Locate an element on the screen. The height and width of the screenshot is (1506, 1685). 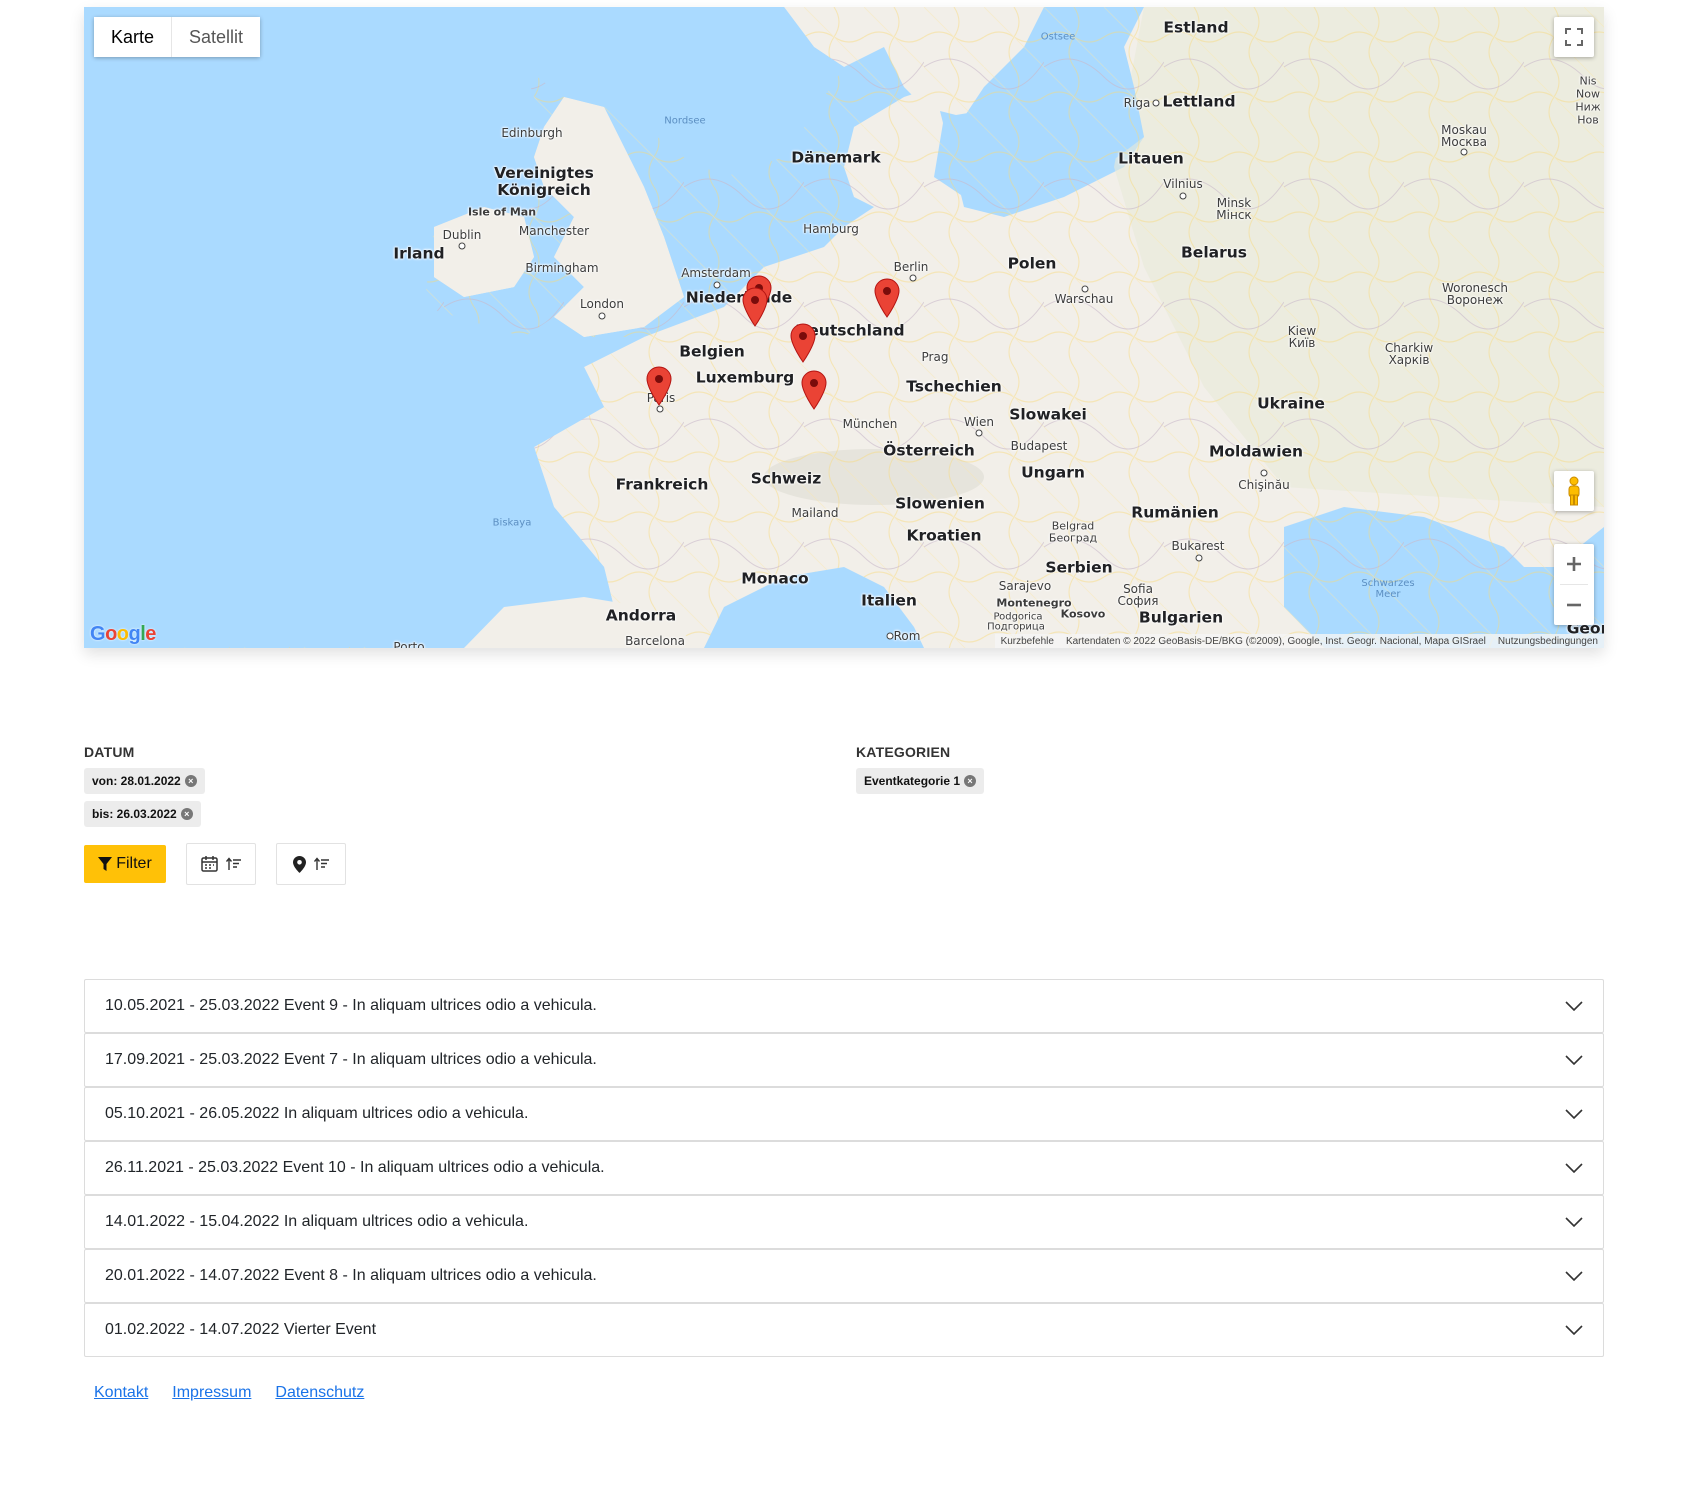
zoom-out-button is located at coordinates (1574, 605).